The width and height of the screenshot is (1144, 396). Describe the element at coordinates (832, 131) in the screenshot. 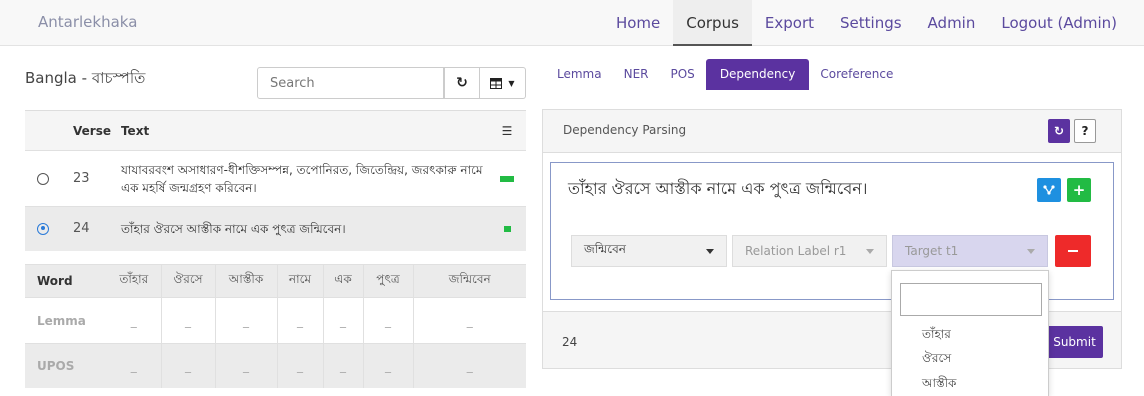

I see `panel-header: Dependency Parsing ↻ ?` at that location.